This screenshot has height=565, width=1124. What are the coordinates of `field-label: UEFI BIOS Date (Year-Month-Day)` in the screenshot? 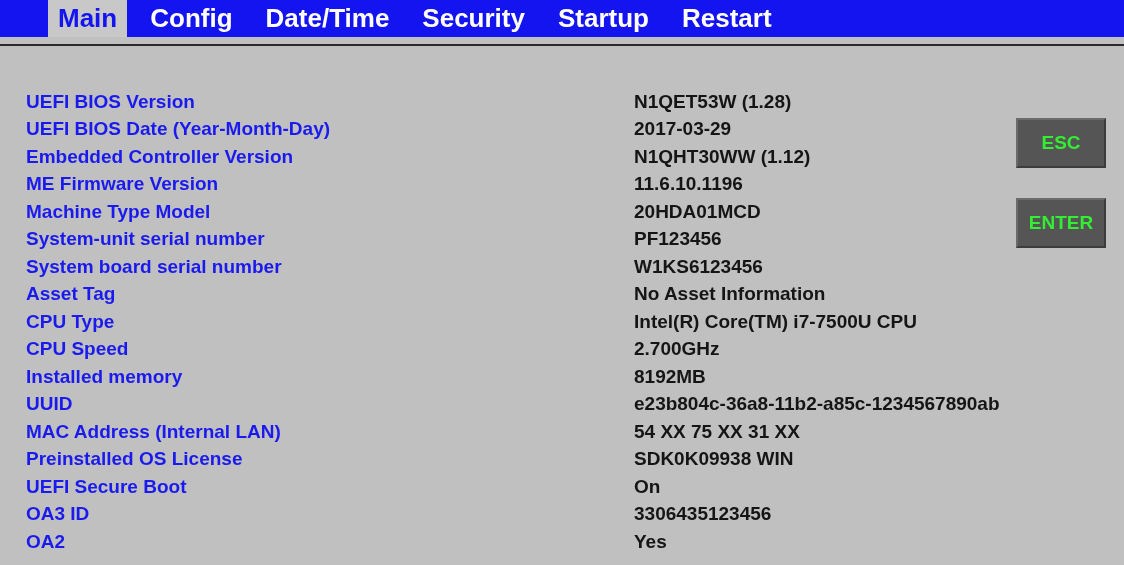 It's located at (179, 129).